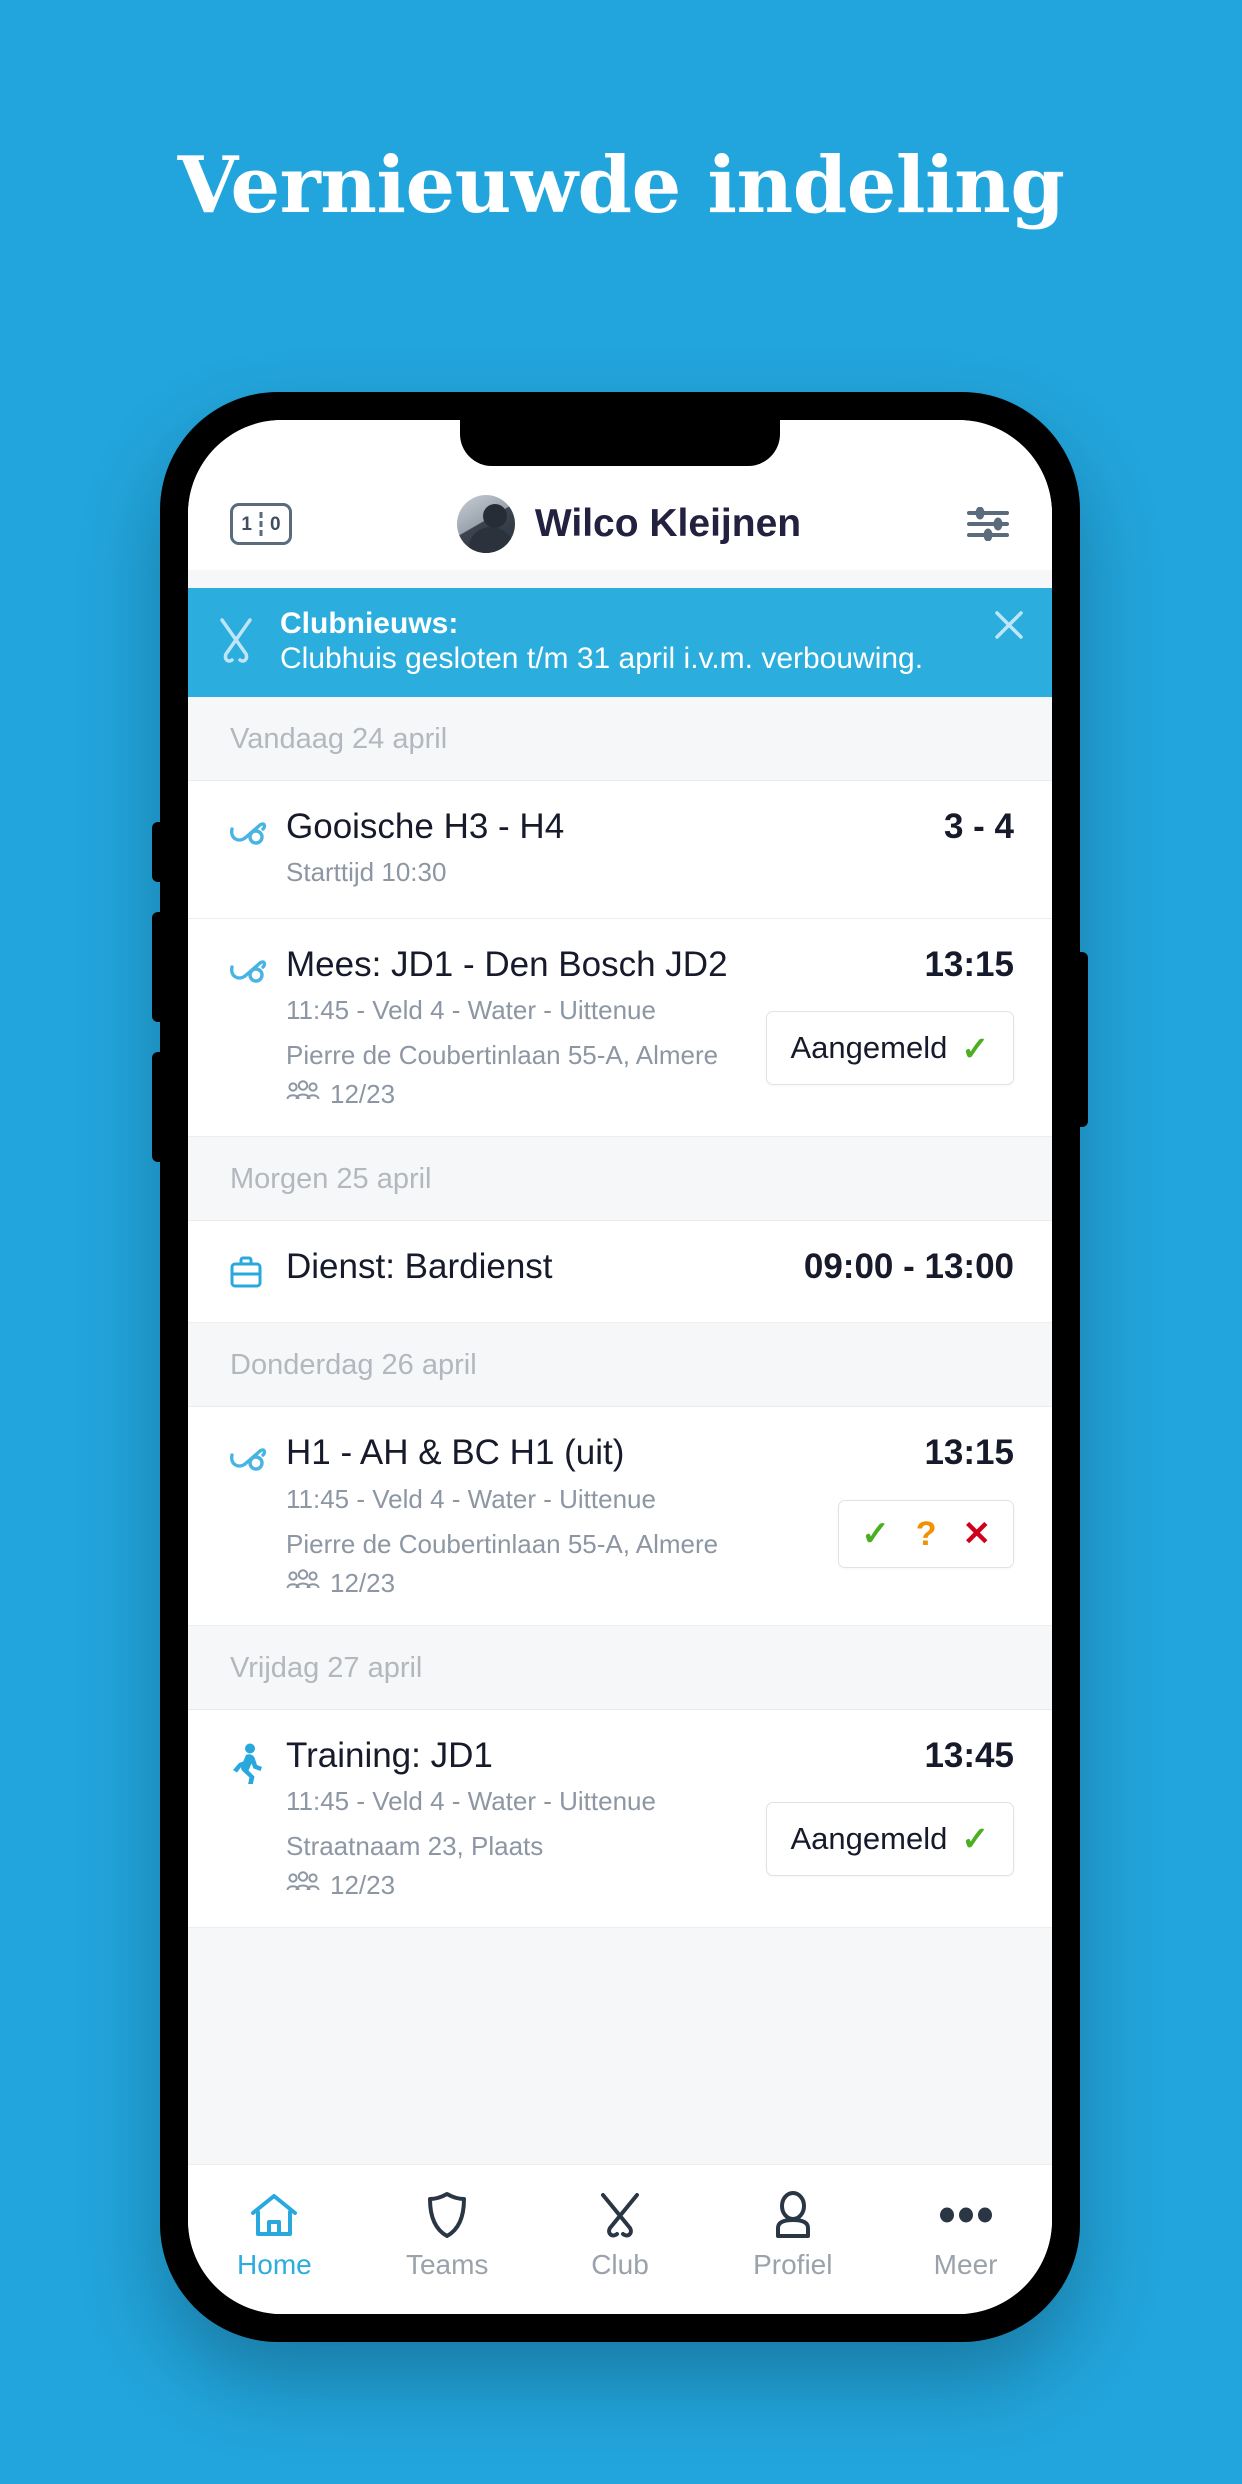 This screenshot has height=2484, width=1242. I want to click on nav-item-club: Club, so click(620, 2234).